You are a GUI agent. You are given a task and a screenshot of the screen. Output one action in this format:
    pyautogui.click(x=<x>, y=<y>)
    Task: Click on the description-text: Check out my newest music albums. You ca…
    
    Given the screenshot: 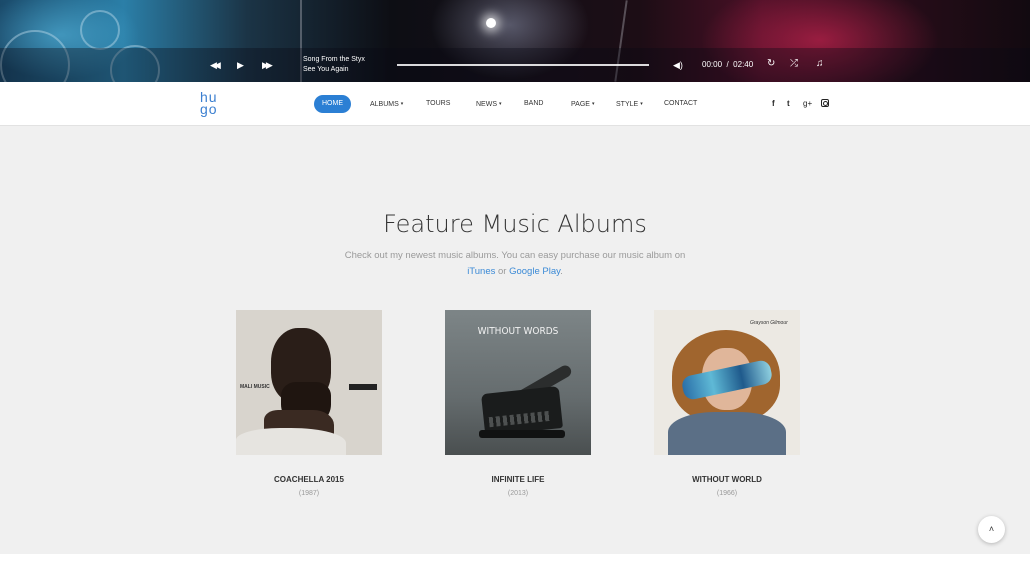 What is the action you would take?
    pyautogui.click(x=515, y=255)
    